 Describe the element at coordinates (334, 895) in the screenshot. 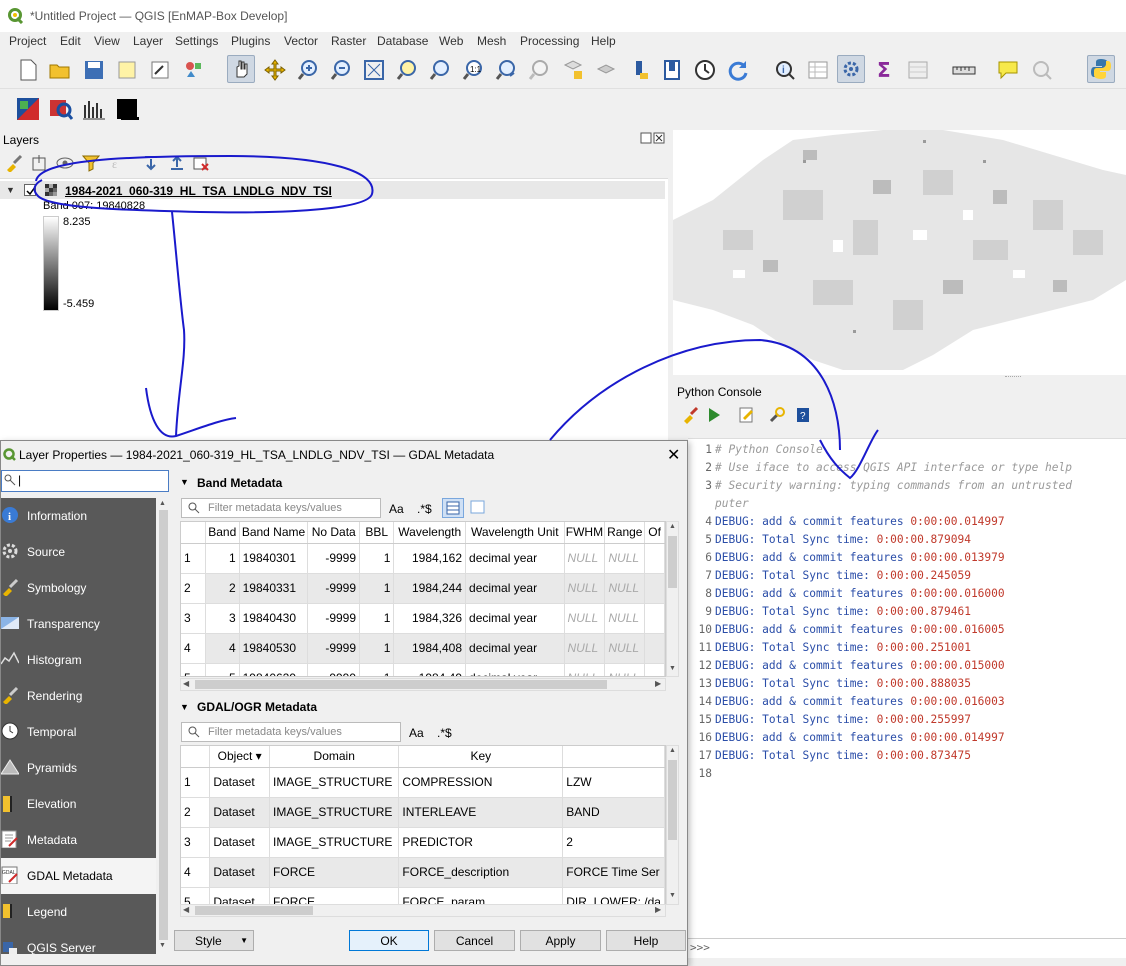

I see `gdal-cell: FORCE` at that location.